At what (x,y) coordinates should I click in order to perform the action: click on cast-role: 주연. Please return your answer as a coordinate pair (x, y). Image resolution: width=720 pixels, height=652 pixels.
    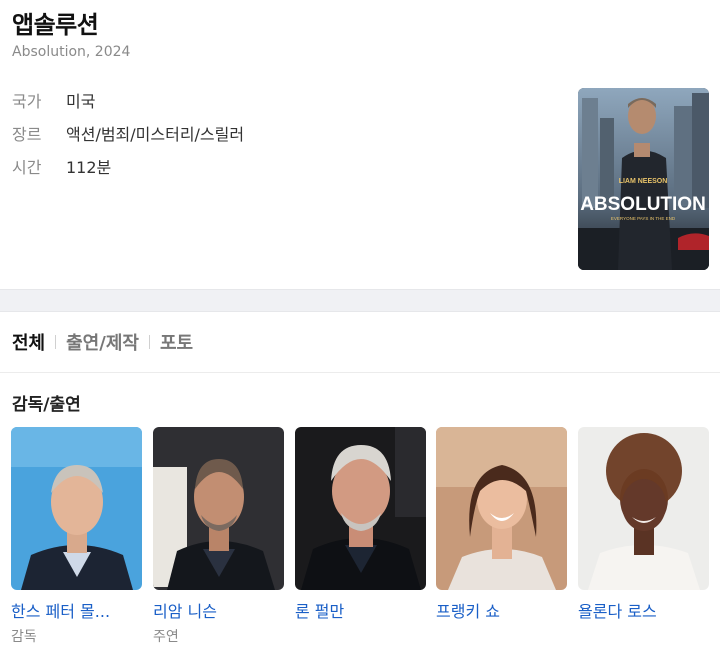
    Looking at the image, I should click on (166, 637).